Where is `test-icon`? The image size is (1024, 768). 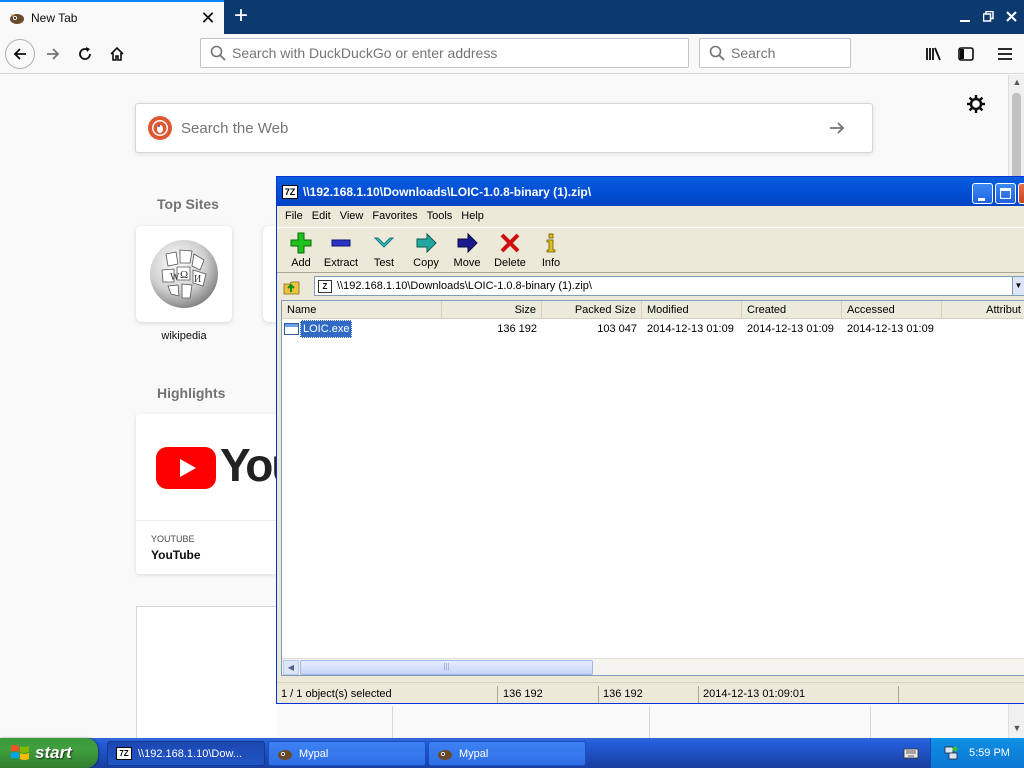 test-icon is located at coordinates (384, 242).